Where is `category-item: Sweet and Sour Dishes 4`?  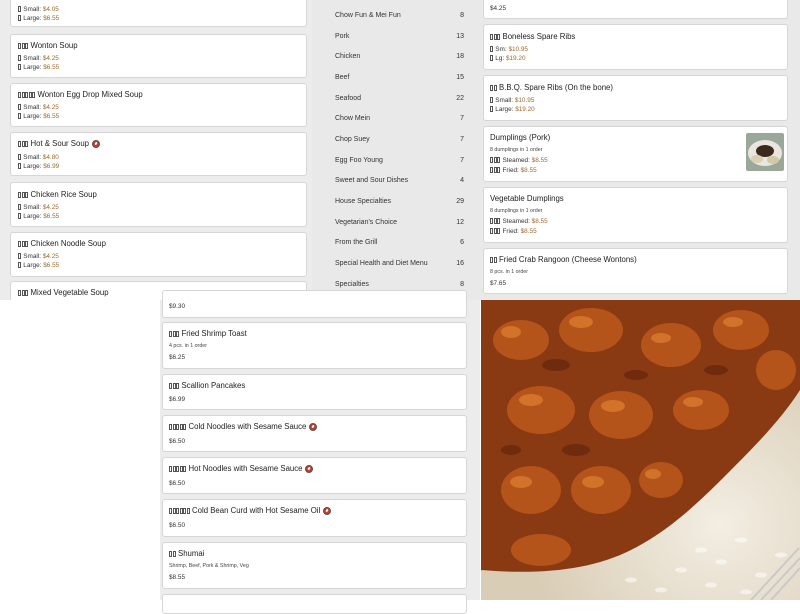
category-item: Sweet and Sour Dishes 4 is located at coordinates (396, 181).